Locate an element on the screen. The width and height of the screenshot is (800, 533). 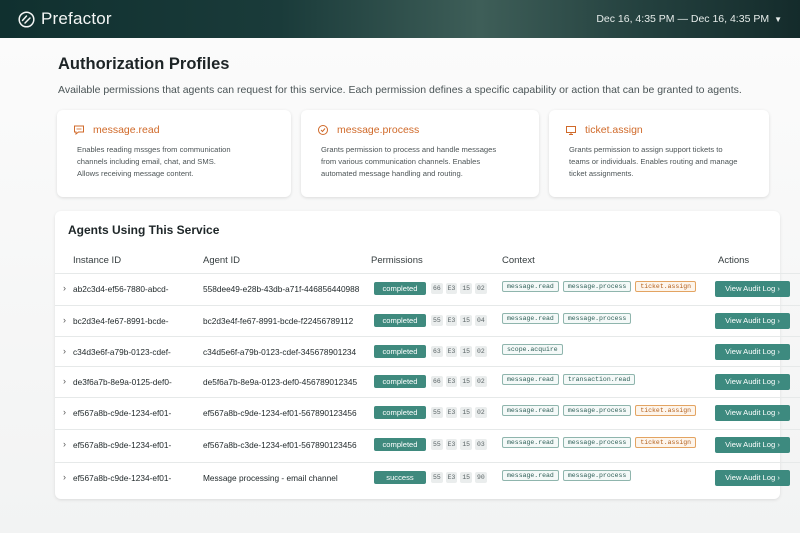
agents-title: Agents Using This Service is located at coordinates (144, 230).